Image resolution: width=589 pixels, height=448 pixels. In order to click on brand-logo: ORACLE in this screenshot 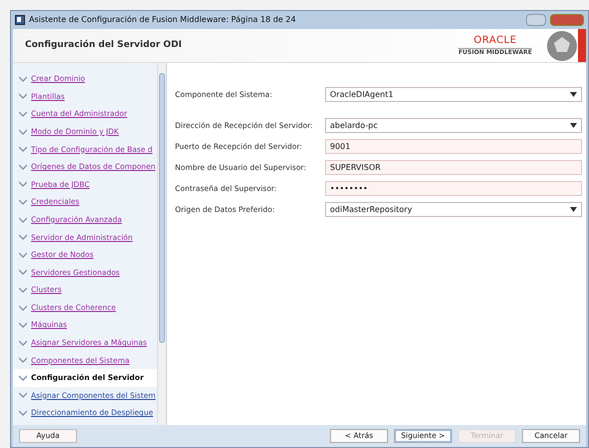, I will do `click(495, 41)`.